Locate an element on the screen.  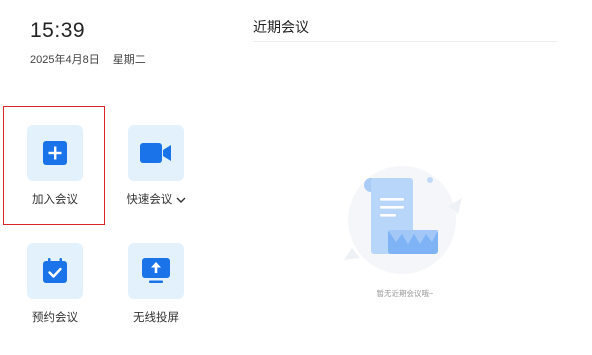
quick-meeting-label: 快速会议 is located at coordinates (156, 199).